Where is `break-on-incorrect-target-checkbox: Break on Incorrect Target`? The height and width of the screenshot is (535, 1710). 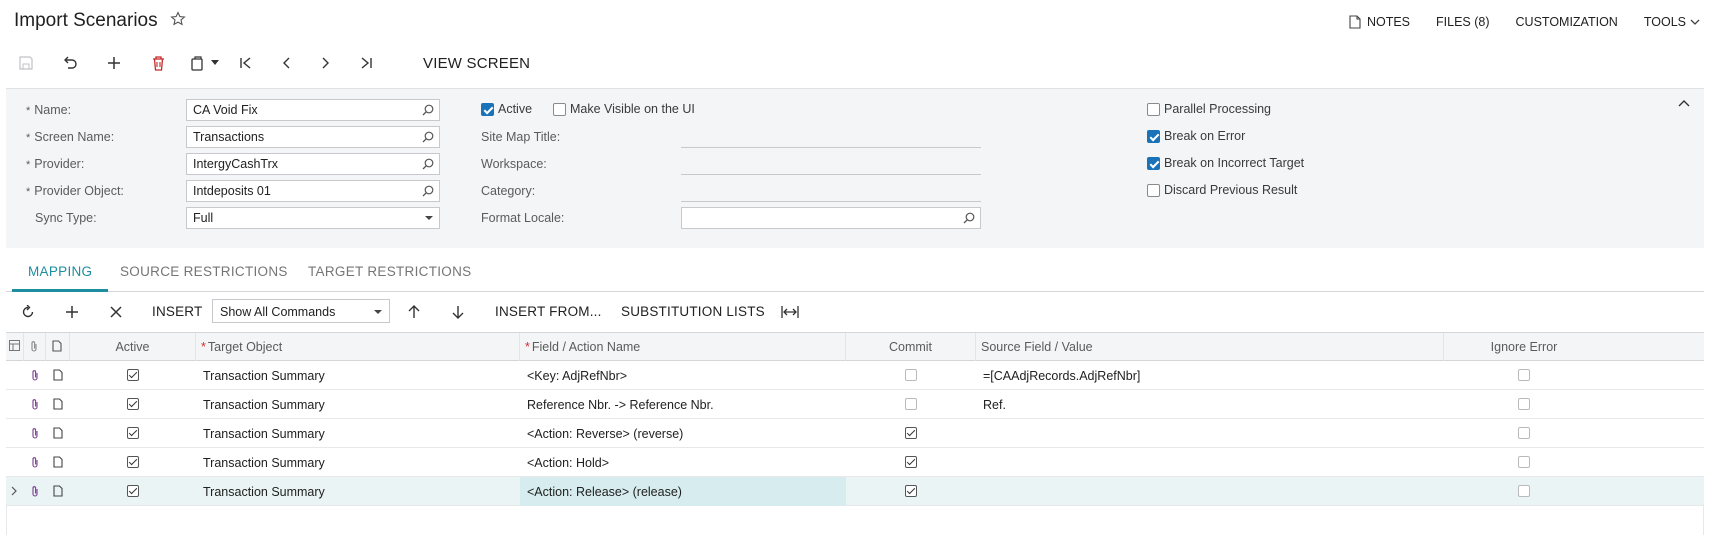
break-on-incorrect-target-checkbox: Break on Incorrect Target is located at coordinates (1225, 163).